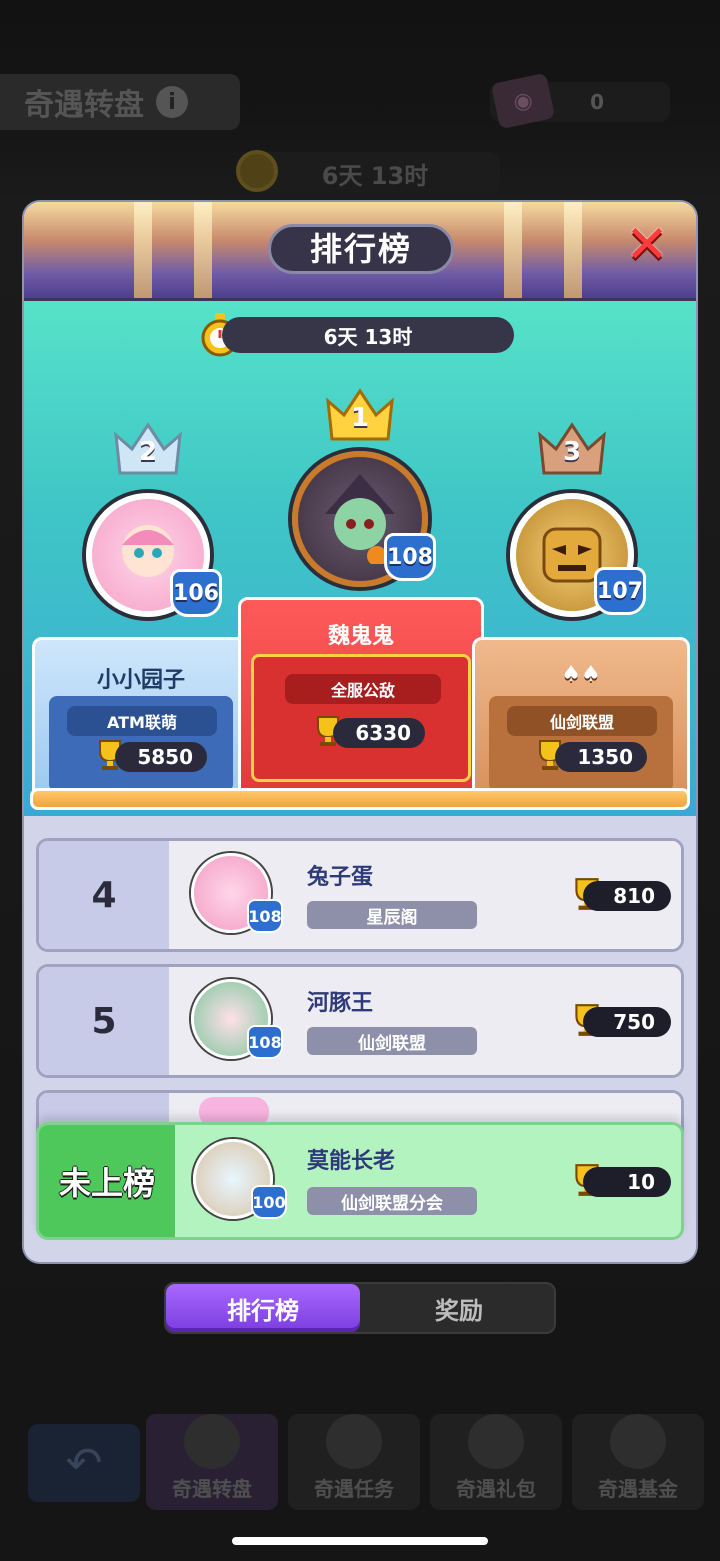 The height and width of the screenshot is (1561, 720). I want to click on modal-header: 排行榜 ✕, so click(360, 250).